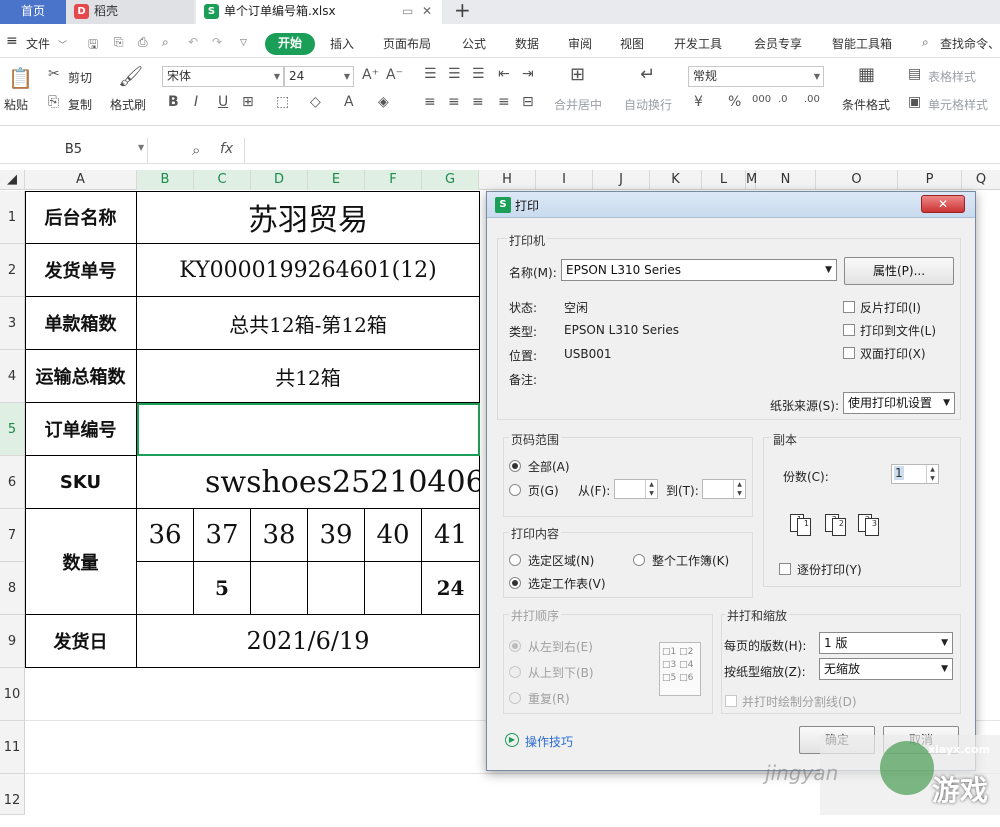  What do you see at coordinates (899, 403) in the screenshot?
I see `paper-source-select: 使用打印机设置 ▼` at bounding box center [899, 403].